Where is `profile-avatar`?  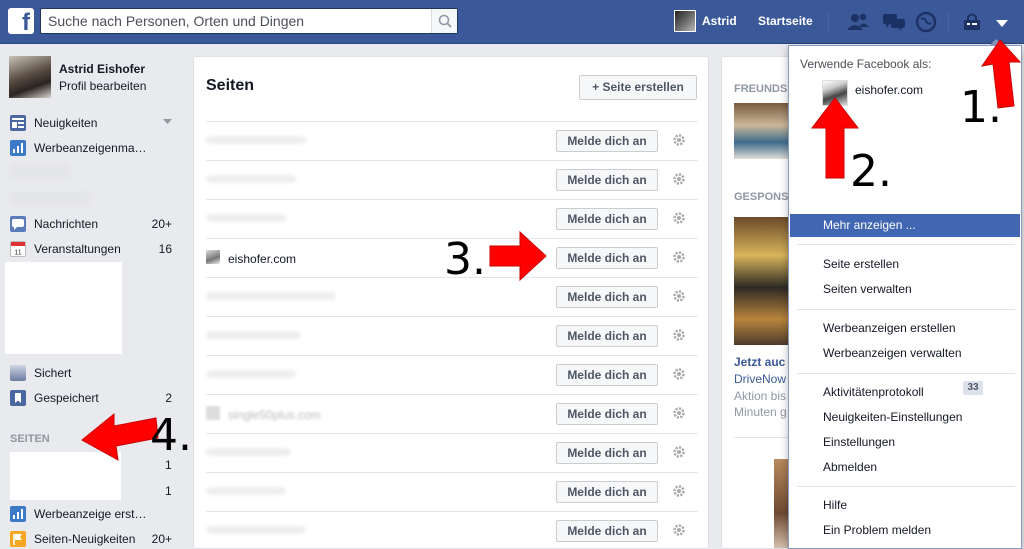
profile-avatar is located at coordinates (30, 77).